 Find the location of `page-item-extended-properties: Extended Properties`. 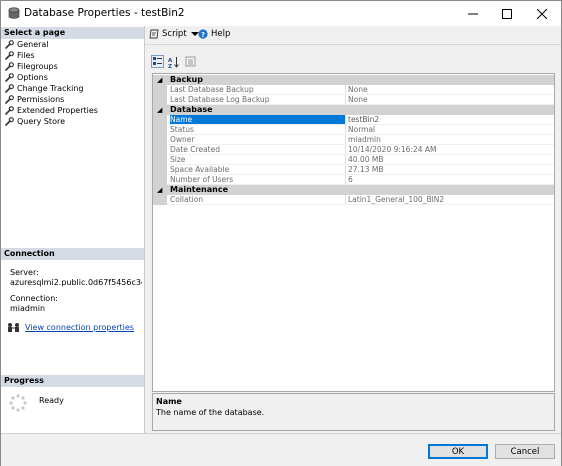

page-item-extended-properties: Extended Properties is located at coordinates (51, 110).